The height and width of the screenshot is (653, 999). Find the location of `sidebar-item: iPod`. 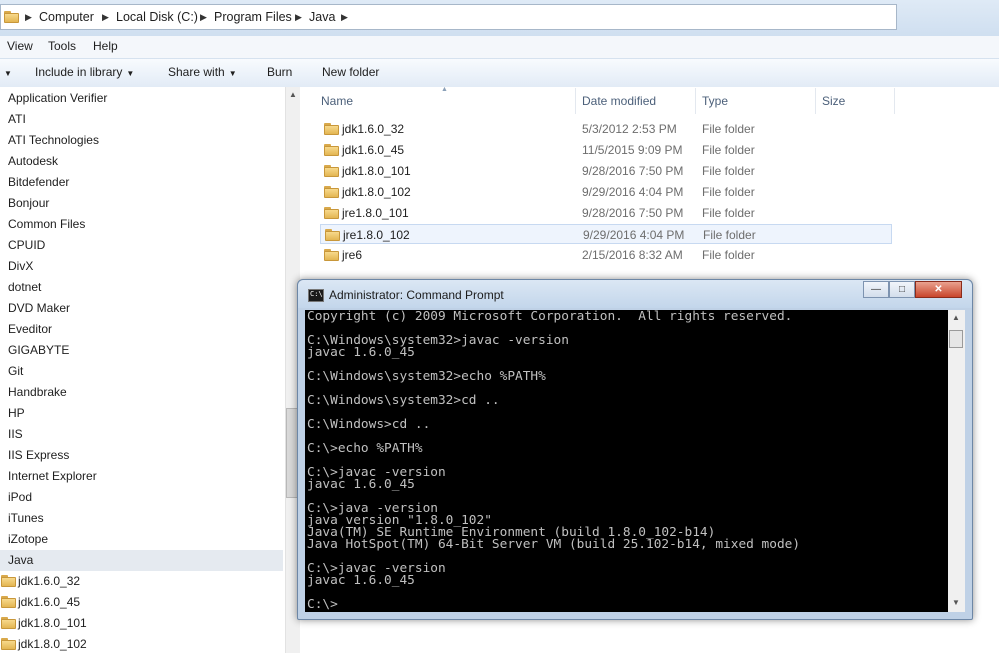

sidebar-item: iPod is located at coordinates (20, 497).